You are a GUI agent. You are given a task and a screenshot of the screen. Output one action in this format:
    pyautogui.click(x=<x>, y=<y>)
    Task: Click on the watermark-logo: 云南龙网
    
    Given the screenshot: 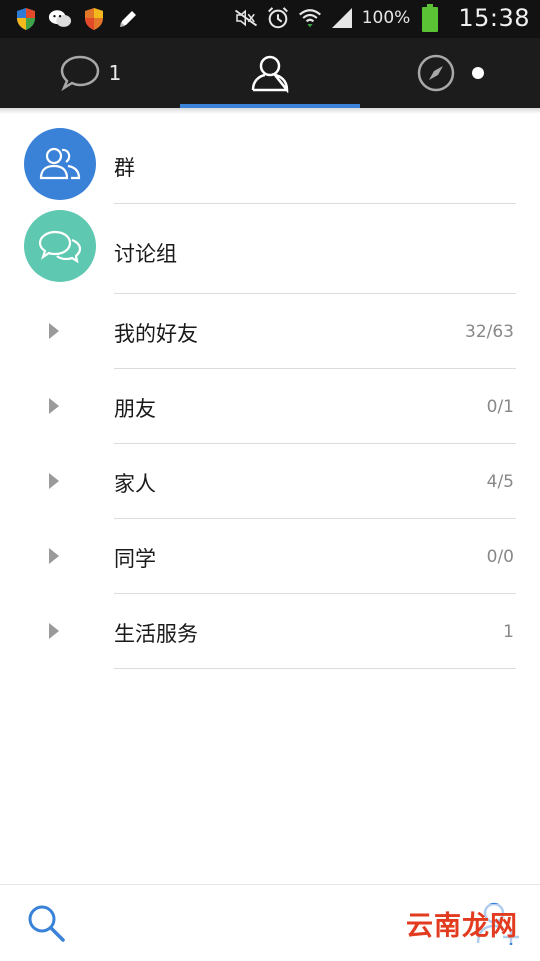 What is the action you would take?
    pyautogui.click(x=462, y=923)
    